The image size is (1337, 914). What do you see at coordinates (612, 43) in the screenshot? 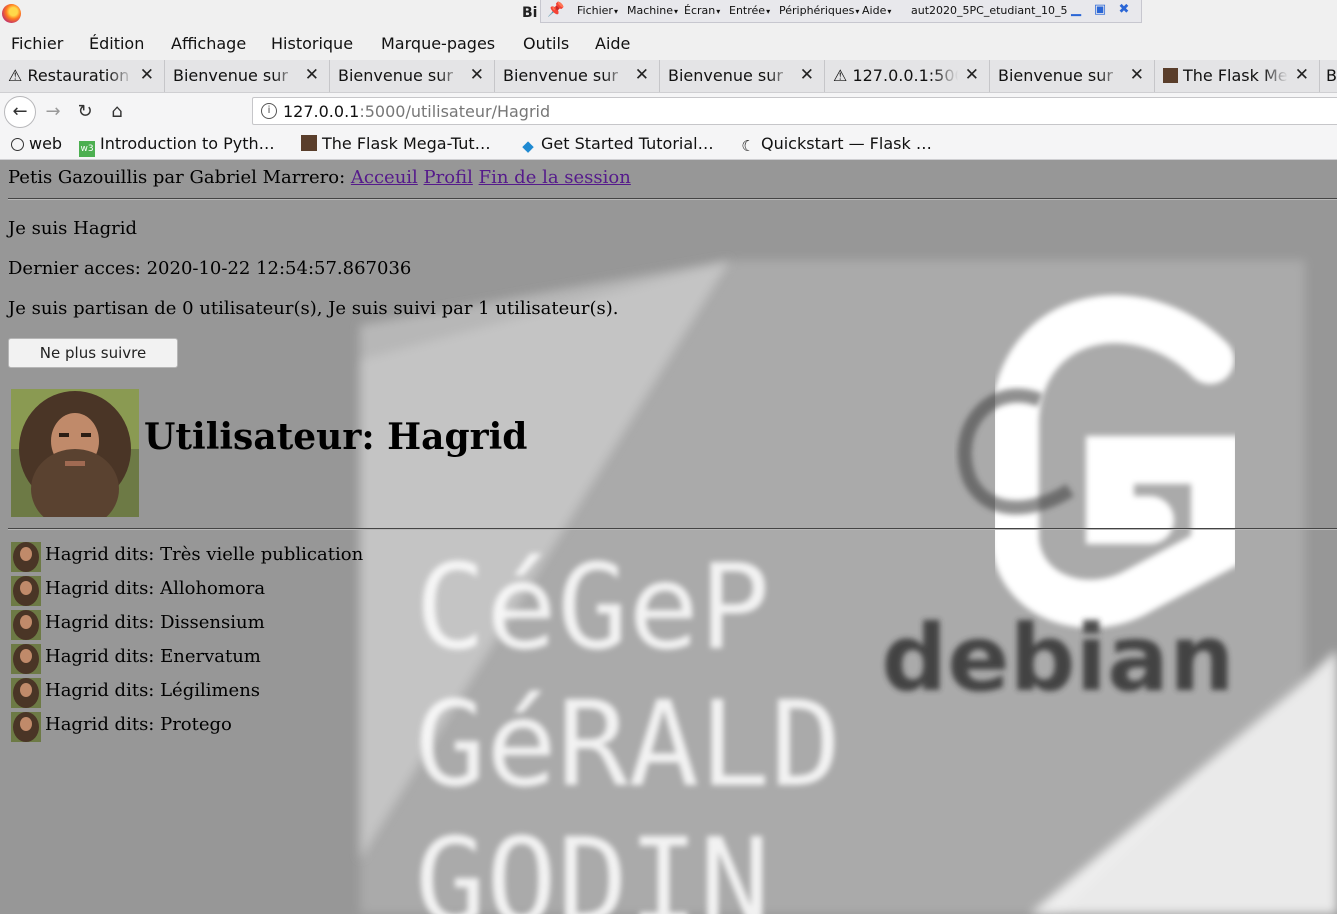
I see `menu-aide: Aide` at bounding box center [612, 43].